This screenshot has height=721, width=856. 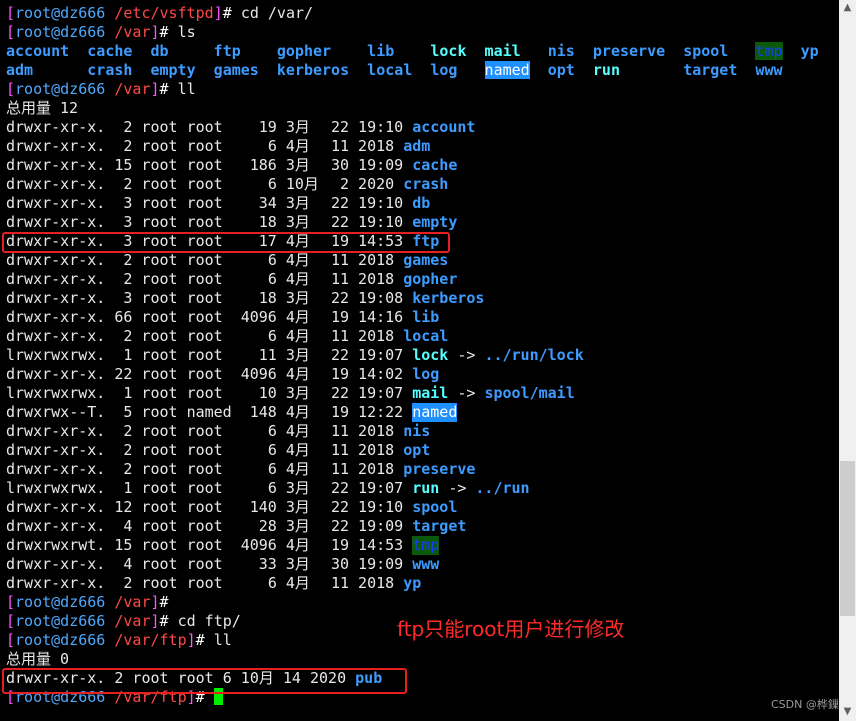 I want to click on ls-entry: yp, so click(x=814, y=51).